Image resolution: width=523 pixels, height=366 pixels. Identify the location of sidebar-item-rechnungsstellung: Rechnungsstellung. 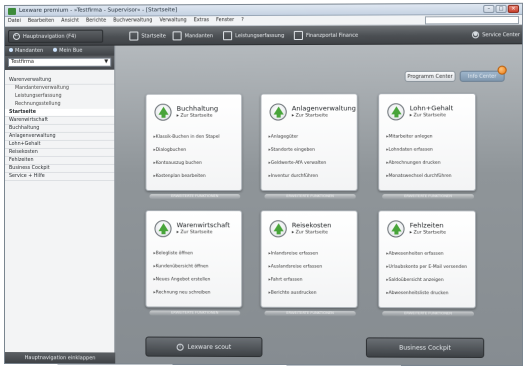
(59, 105).